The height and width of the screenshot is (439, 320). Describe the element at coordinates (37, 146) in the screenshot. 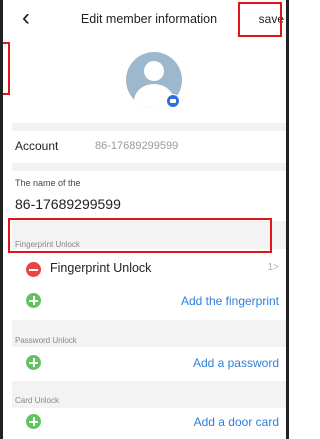

I see `account-label: Account` at that location.